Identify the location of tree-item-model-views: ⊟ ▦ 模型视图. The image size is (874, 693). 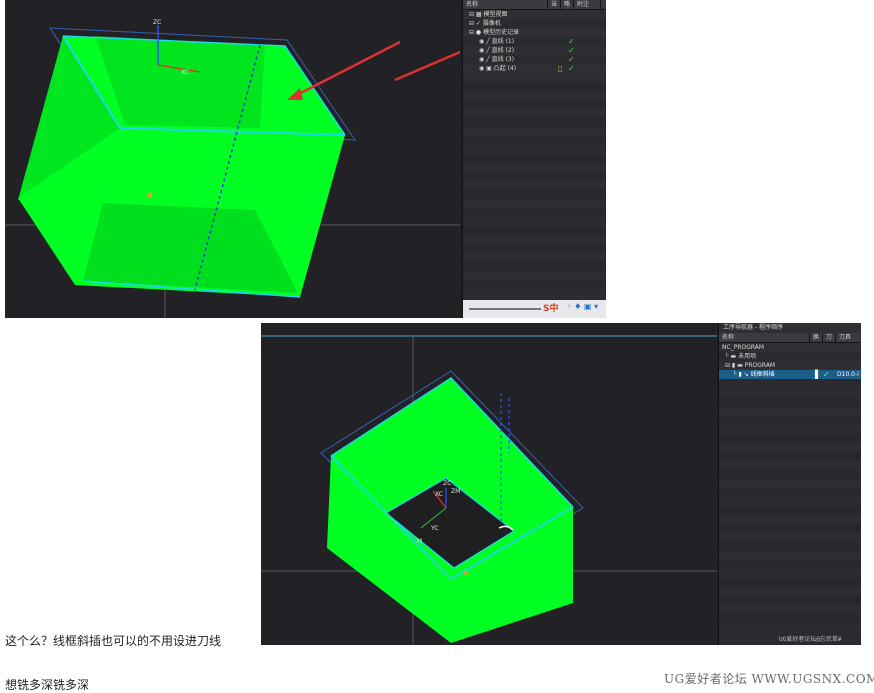
(534, 14).